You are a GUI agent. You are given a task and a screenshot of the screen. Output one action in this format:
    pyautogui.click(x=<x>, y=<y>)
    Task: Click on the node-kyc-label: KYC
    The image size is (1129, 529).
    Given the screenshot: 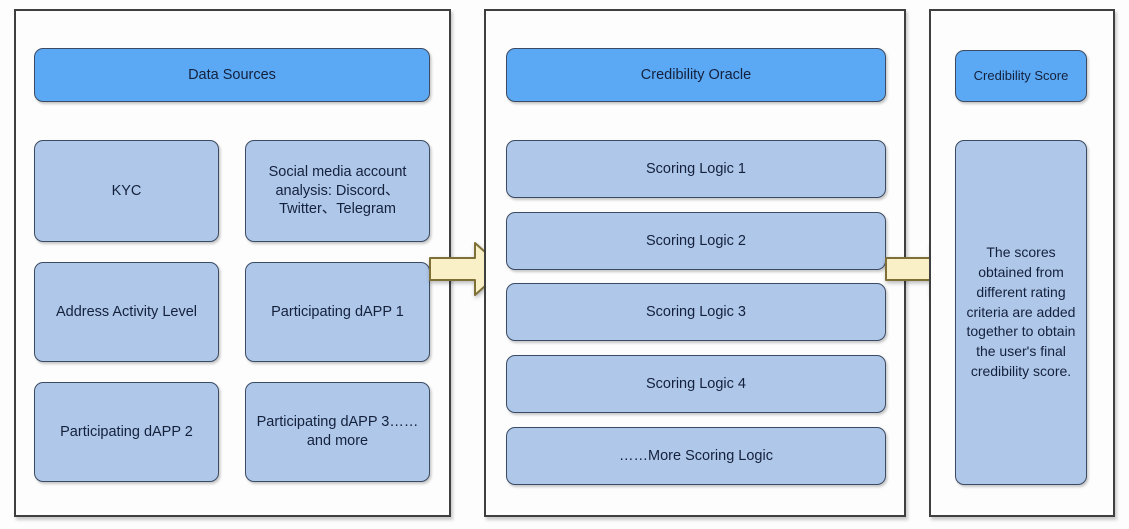 What is the action you would take?
    pyautogui.click(x=126, y=190)
    